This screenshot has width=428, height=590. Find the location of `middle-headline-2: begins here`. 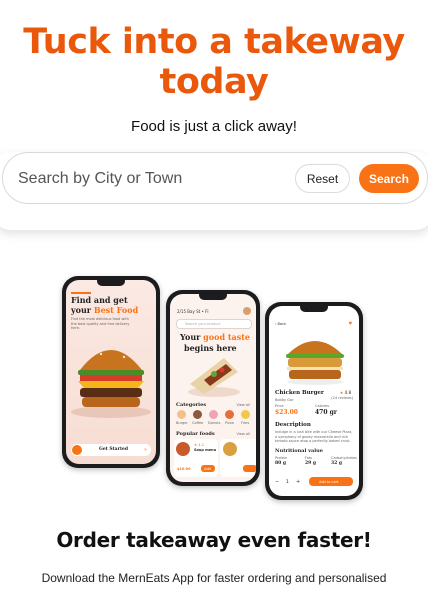

middle-headline-2: begins here is located at coordinates (210, 348).